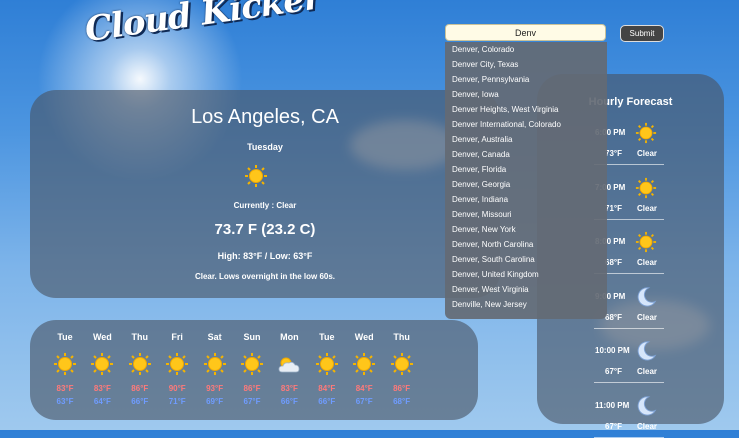 The image size is (739, 438). What do you see at coordinates (289, 366) in the screenshot?
I see `partly-cloudy-icon` at bounding box center [289, 366].